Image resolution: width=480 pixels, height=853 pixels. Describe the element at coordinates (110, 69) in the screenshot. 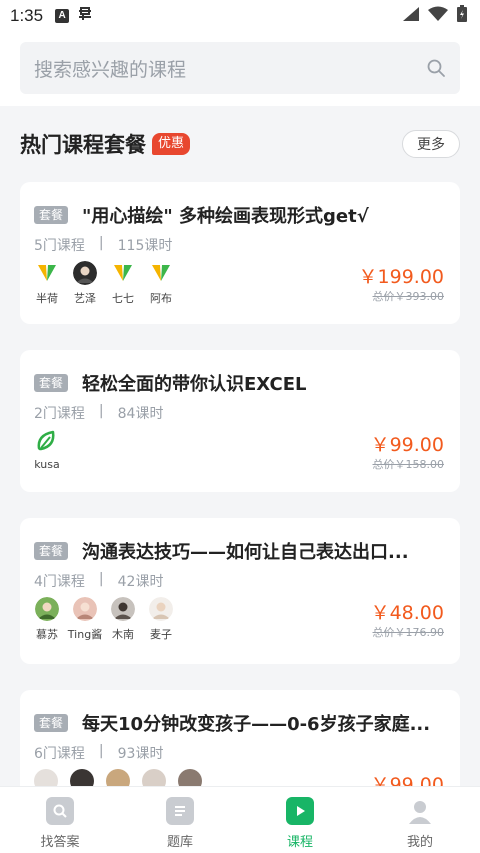

I see `search-placeholder: 搜索感兴趣的课程` at that location.